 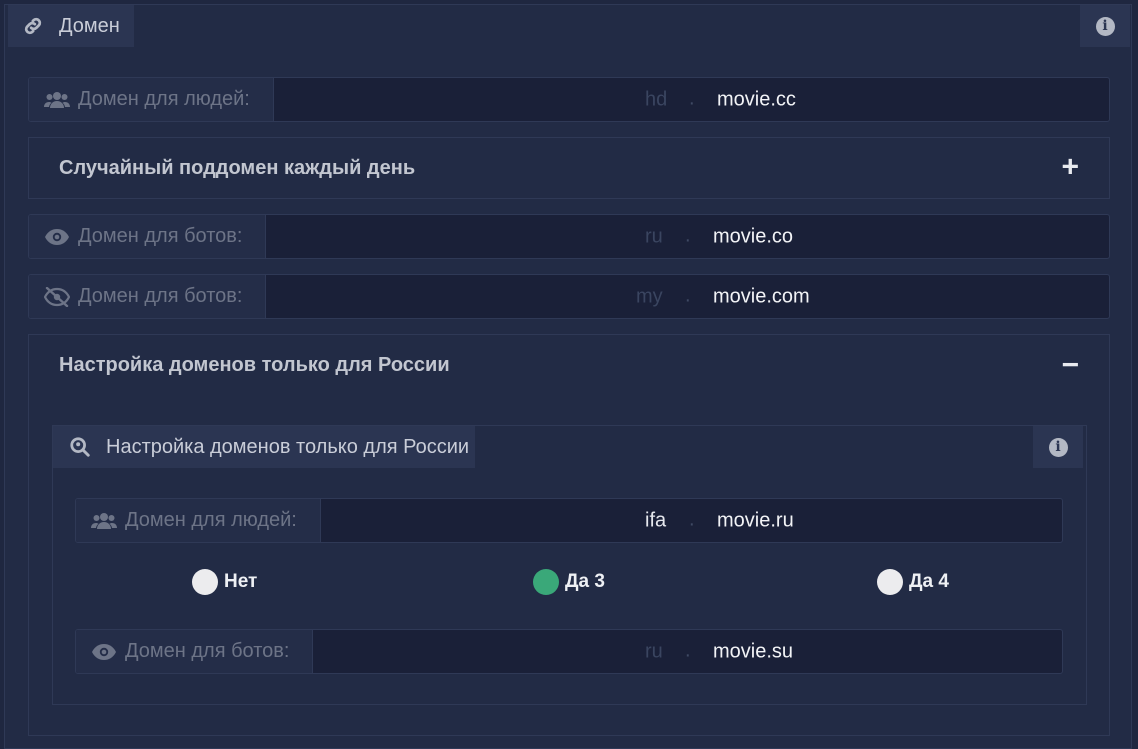 I want to click on collapse-toggle: −, so click(x=1070, y=365).